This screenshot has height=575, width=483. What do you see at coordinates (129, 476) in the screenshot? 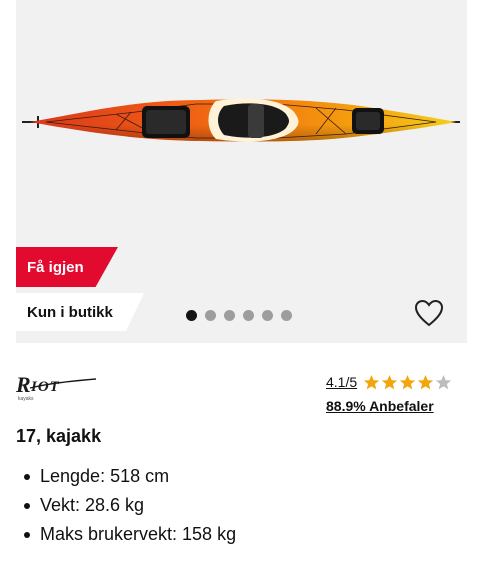
I see `spec-item: Lengde: 518 cm` at bounding box center [129, 476].